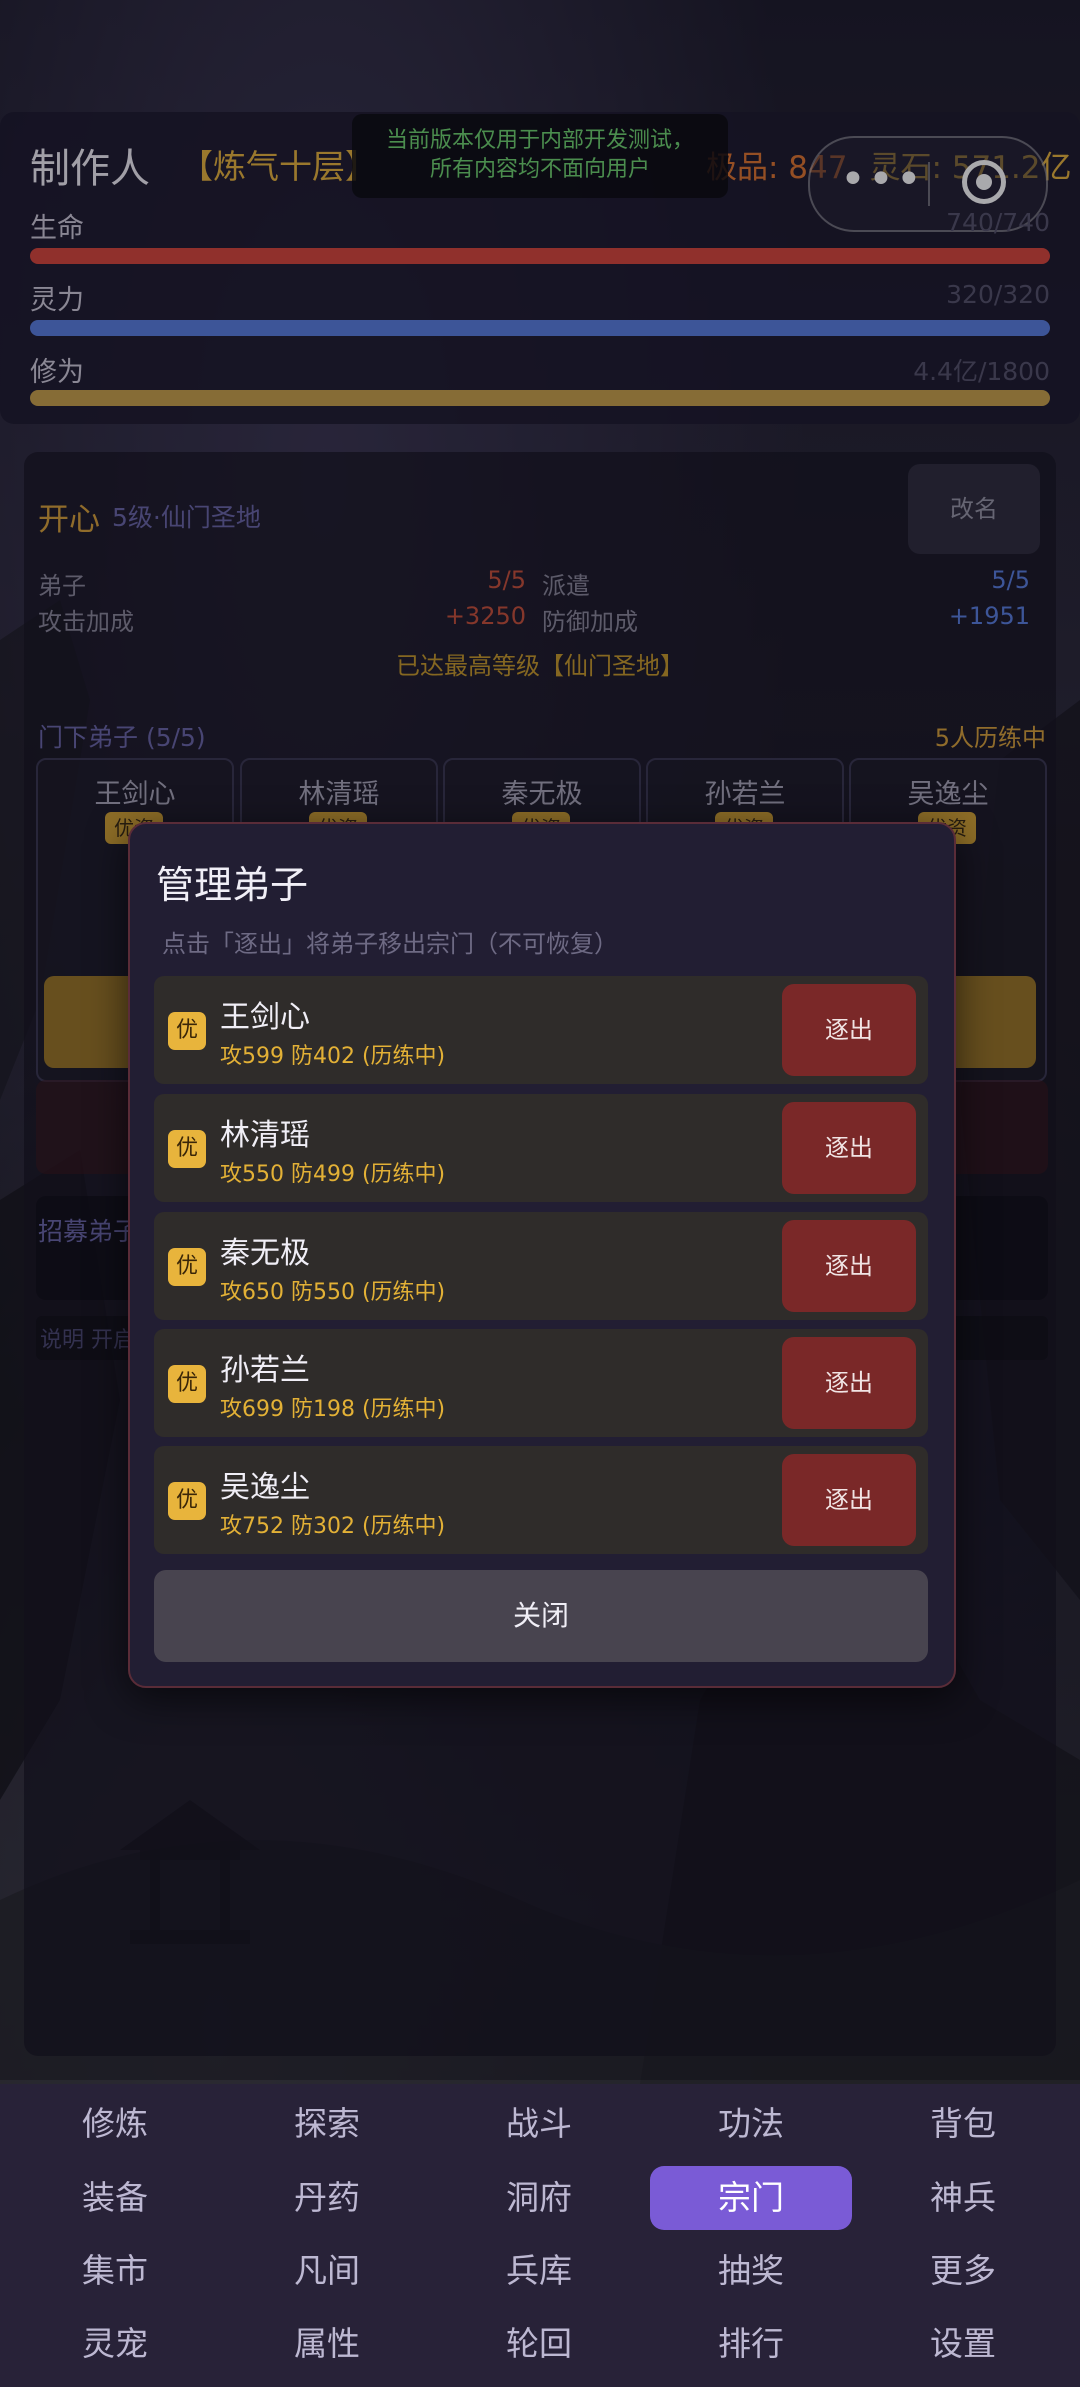  Describe the element at coordinates (963, 2198) in the screenshot. I see `nav-item-9: 神兵` at that location.